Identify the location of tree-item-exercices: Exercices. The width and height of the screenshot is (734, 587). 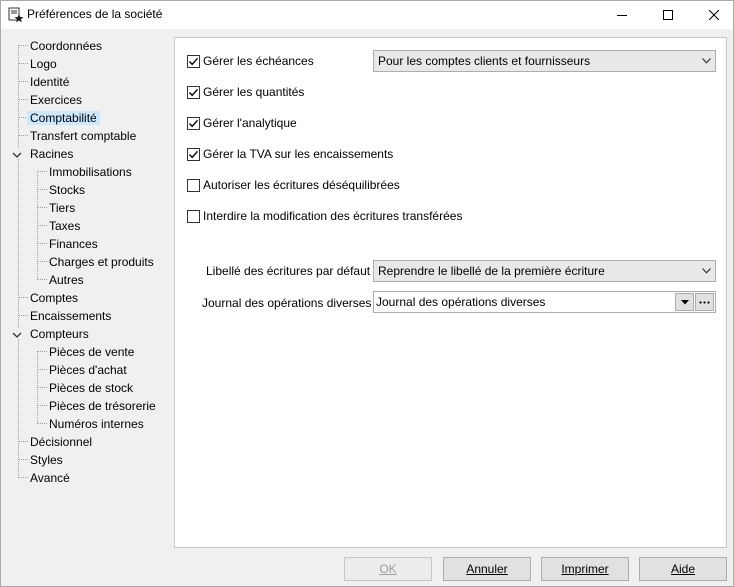
(56, 100).